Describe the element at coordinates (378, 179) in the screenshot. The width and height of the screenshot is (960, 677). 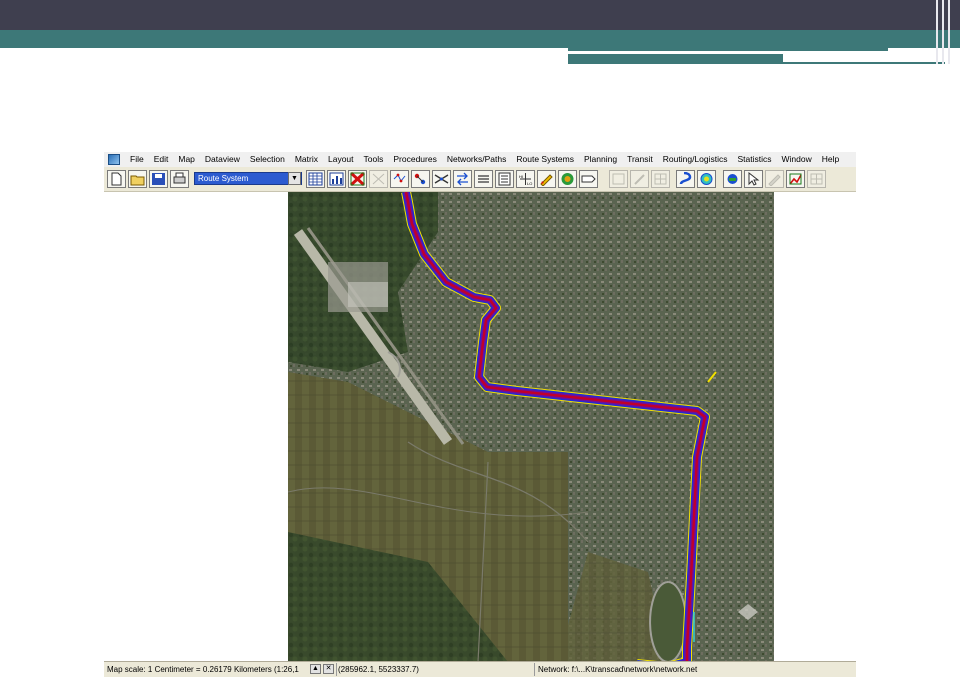
I see `grid-icon` at that location.